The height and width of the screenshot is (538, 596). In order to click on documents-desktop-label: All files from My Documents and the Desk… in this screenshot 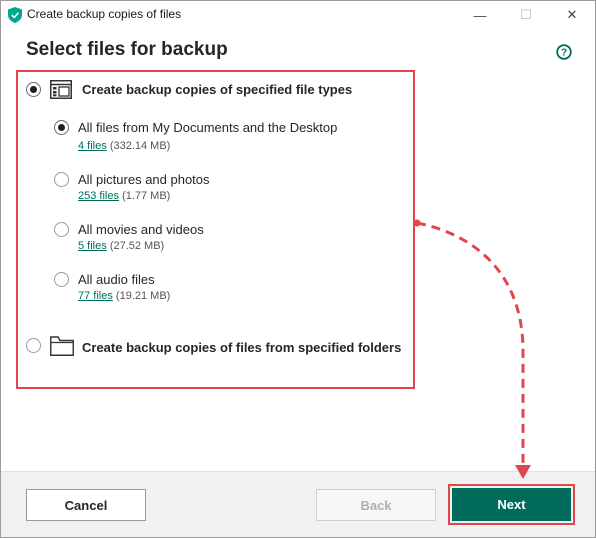, I will do `click(208, 127)`.